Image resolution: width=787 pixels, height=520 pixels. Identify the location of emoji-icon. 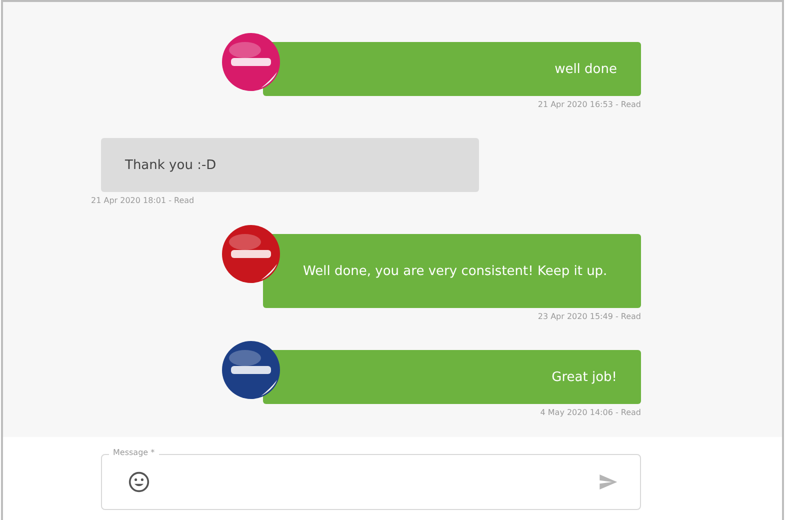
(139, 482).